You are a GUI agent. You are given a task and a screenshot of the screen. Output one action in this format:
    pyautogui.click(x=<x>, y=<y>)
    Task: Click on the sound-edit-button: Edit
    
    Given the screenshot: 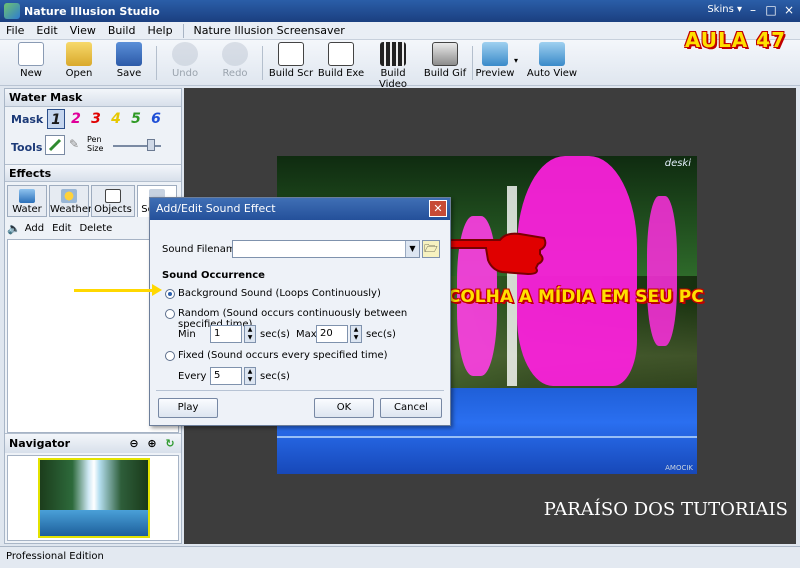 What is the action you would take?
    pyautogui.click(x=61, y=228)
    